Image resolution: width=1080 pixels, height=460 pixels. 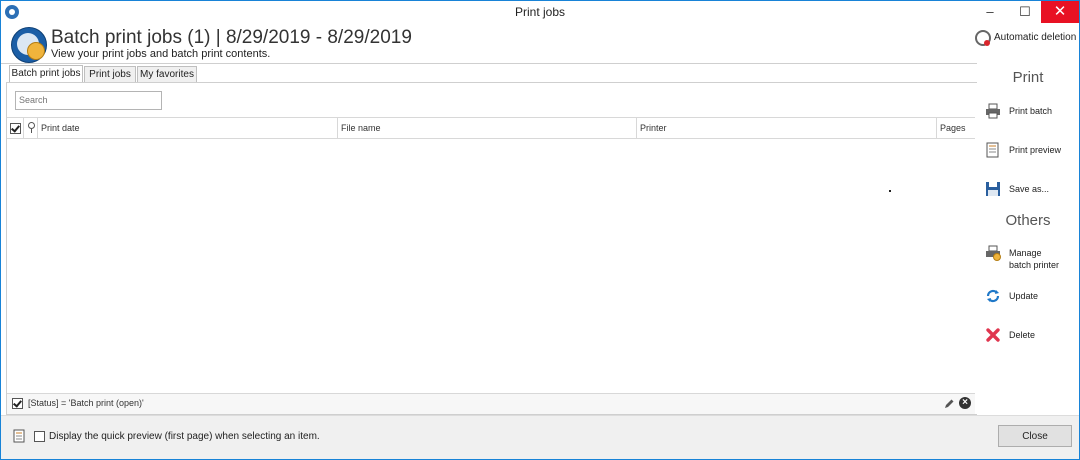 What do you see at coordinates (993, 111) in the screenshot?
I see `printer-icon` at bounding box center [993, 111].